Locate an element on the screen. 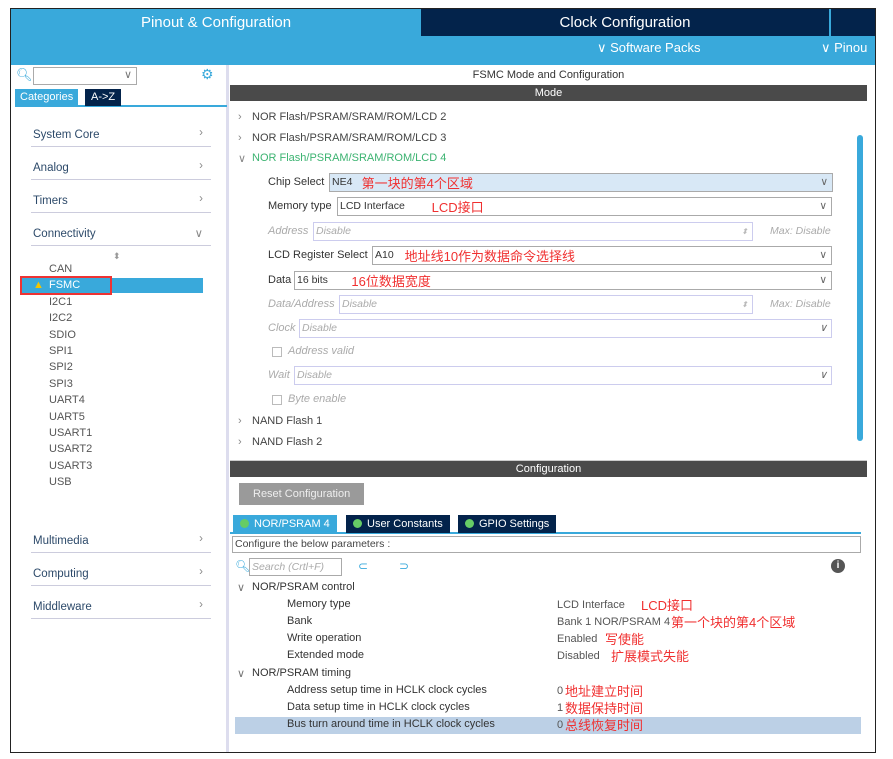 Image resolution: width=893 pixels, height=759 pixels. data_address-value: Disable is located at coordinates (360, 304).